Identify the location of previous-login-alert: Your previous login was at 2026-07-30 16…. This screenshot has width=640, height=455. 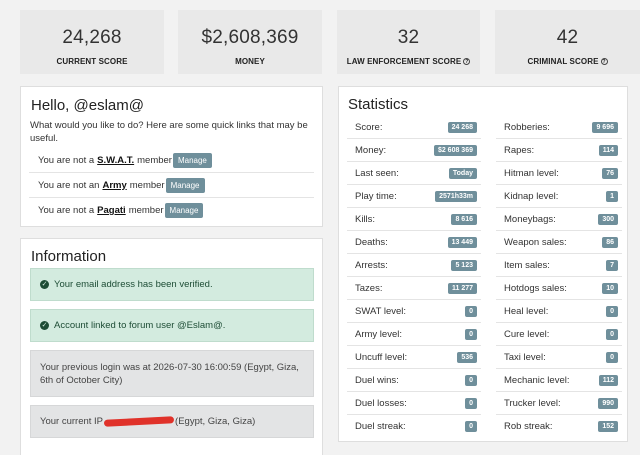
(172, 373).